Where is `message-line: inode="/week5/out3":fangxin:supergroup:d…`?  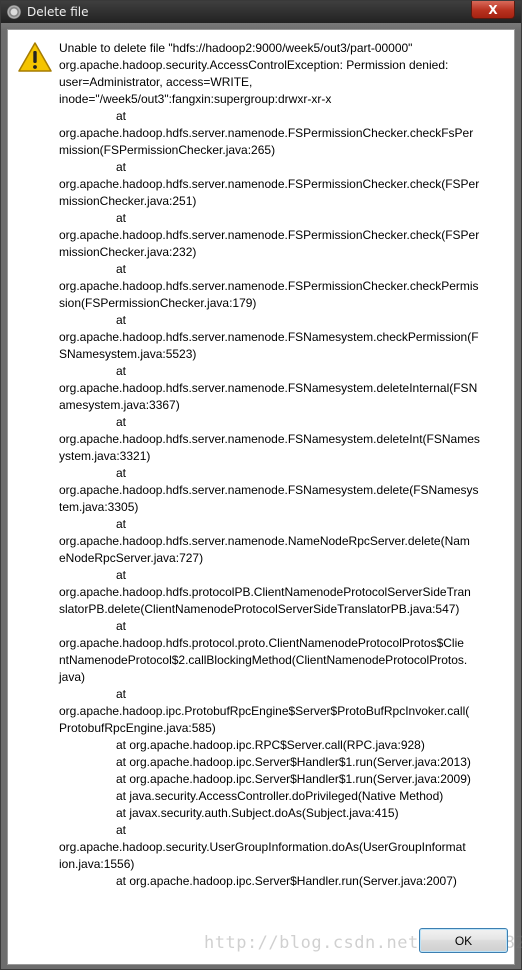
message-line: inode="/week5/out3":fangxin:supergroup:d… is located at coordinates (195, 99).